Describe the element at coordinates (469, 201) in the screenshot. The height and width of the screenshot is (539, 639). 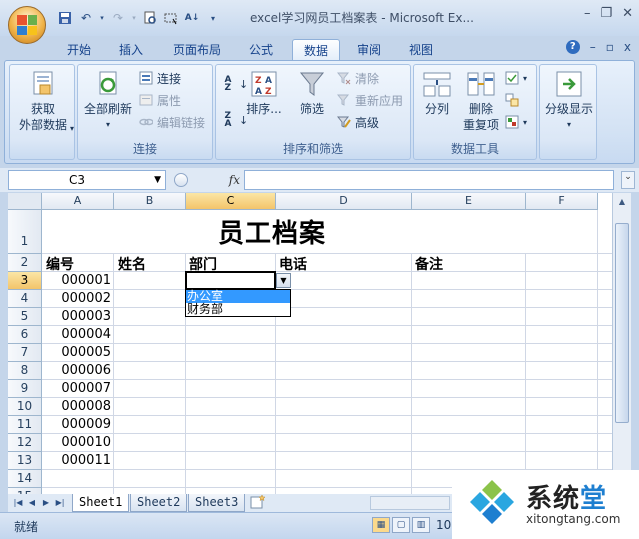
I see `column-header-e: E` at that location.